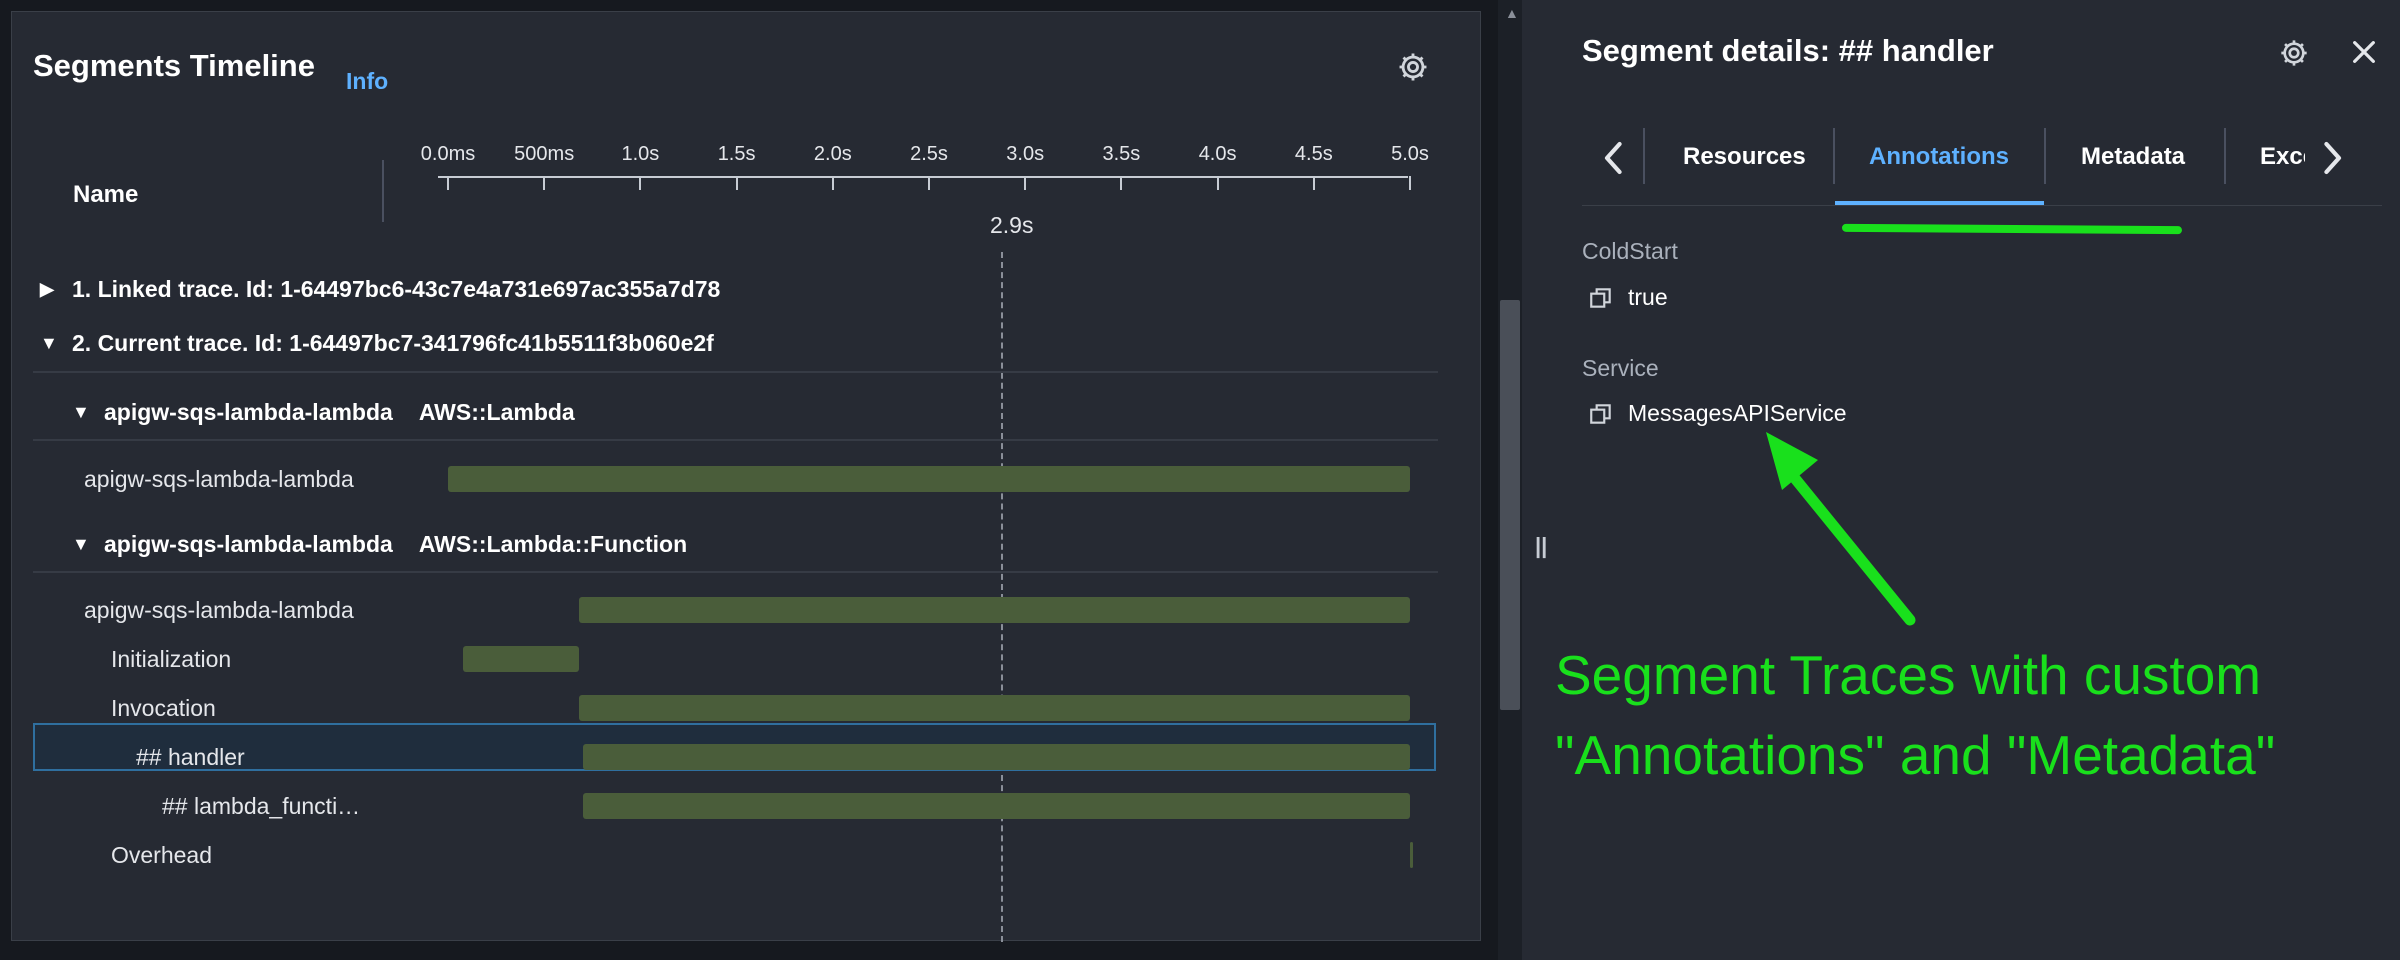 Image resolution: width=2400 pixels, height=960 pixels. Describe the element at coordinates (1620, 368) in the screenshot. I see `annotation-key: Service` at that location.